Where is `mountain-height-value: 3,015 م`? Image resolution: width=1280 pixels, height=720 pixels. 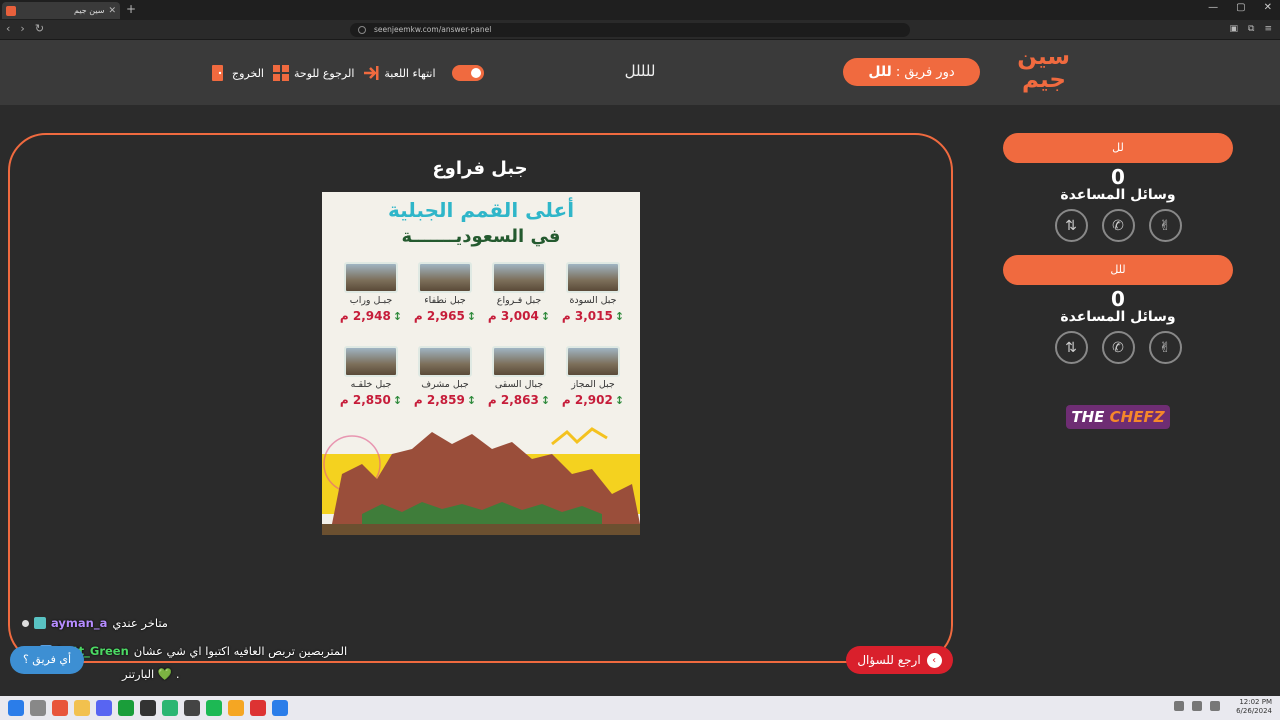
mountain-height-value: 3,015 م is located at coordinates (587, 316).